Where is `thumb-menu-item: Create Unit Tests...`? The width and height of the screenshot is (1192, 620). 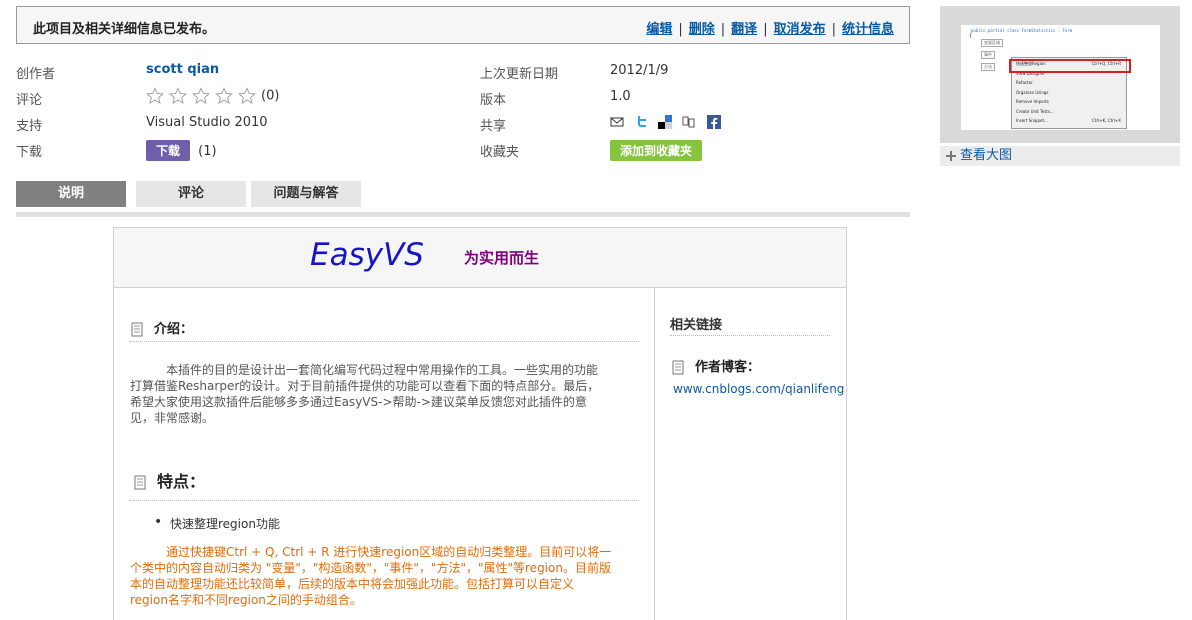 thumb-menu-item: Create Unit Tests... is located at coordinates (1069, 111).